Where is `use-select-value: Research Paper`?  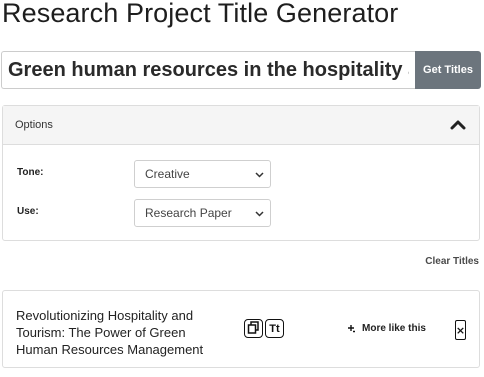
use-select-value: Research Paper is located at coordinates (188, 213).